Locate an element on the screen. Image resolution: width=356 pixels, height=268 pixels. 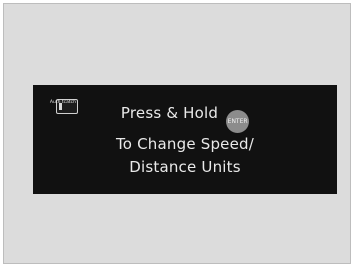
enter-button-icon: ENTER is located at coordinates (238, 121).